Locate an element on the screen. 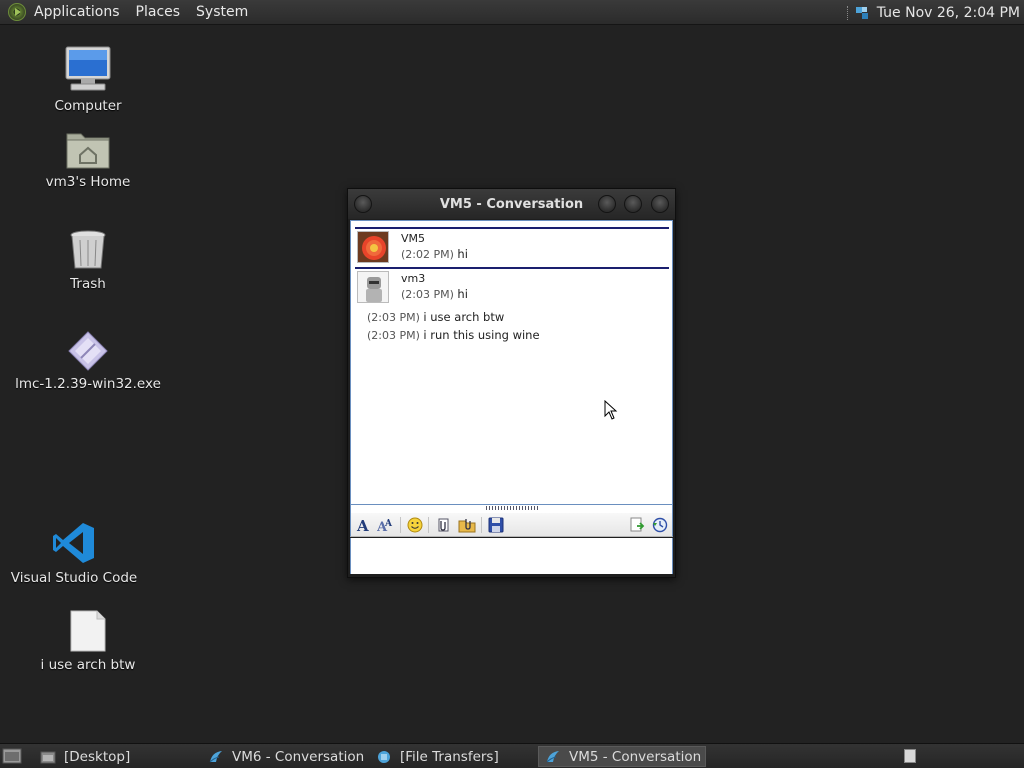 This screenshot has width=1024, height=768. message-line: (2:03 PM) i run this using wine is located at coordinates (453, 335).